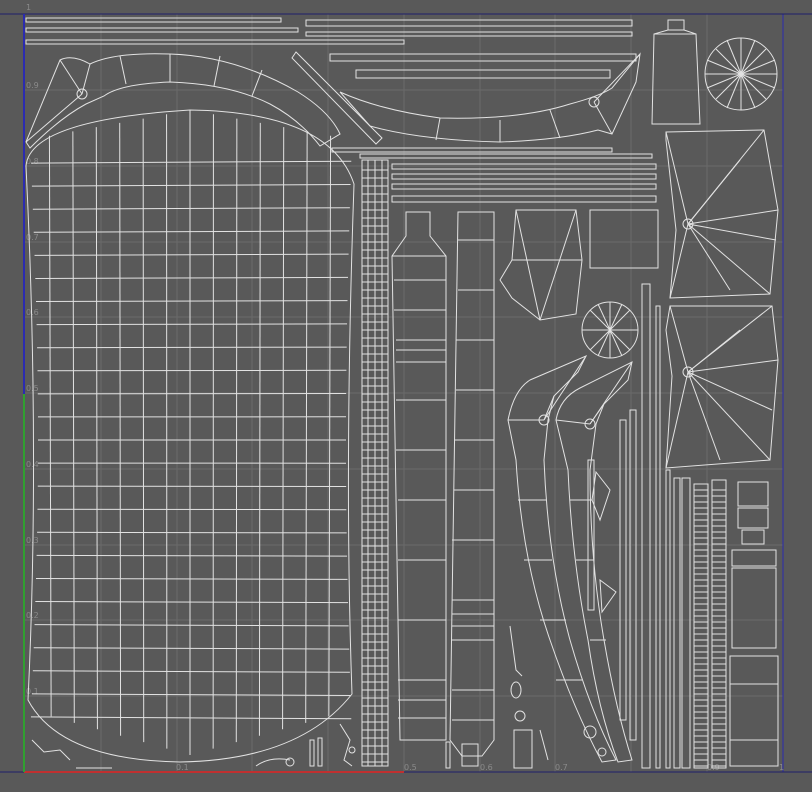 Image resolution: width=812 pixels, height=792 pixels. I want to click on vertical-strips-right, so click(657, 526).